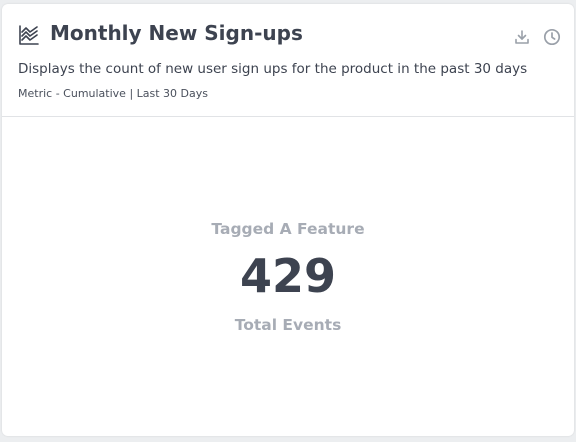 Image resolution: width=576 pixels, height=442 pixels. What do you see at coordinates (176, 33) in the screenshot?
I see `widget-title: Monthly New Sign-ups` at bounding box center [176, 33].